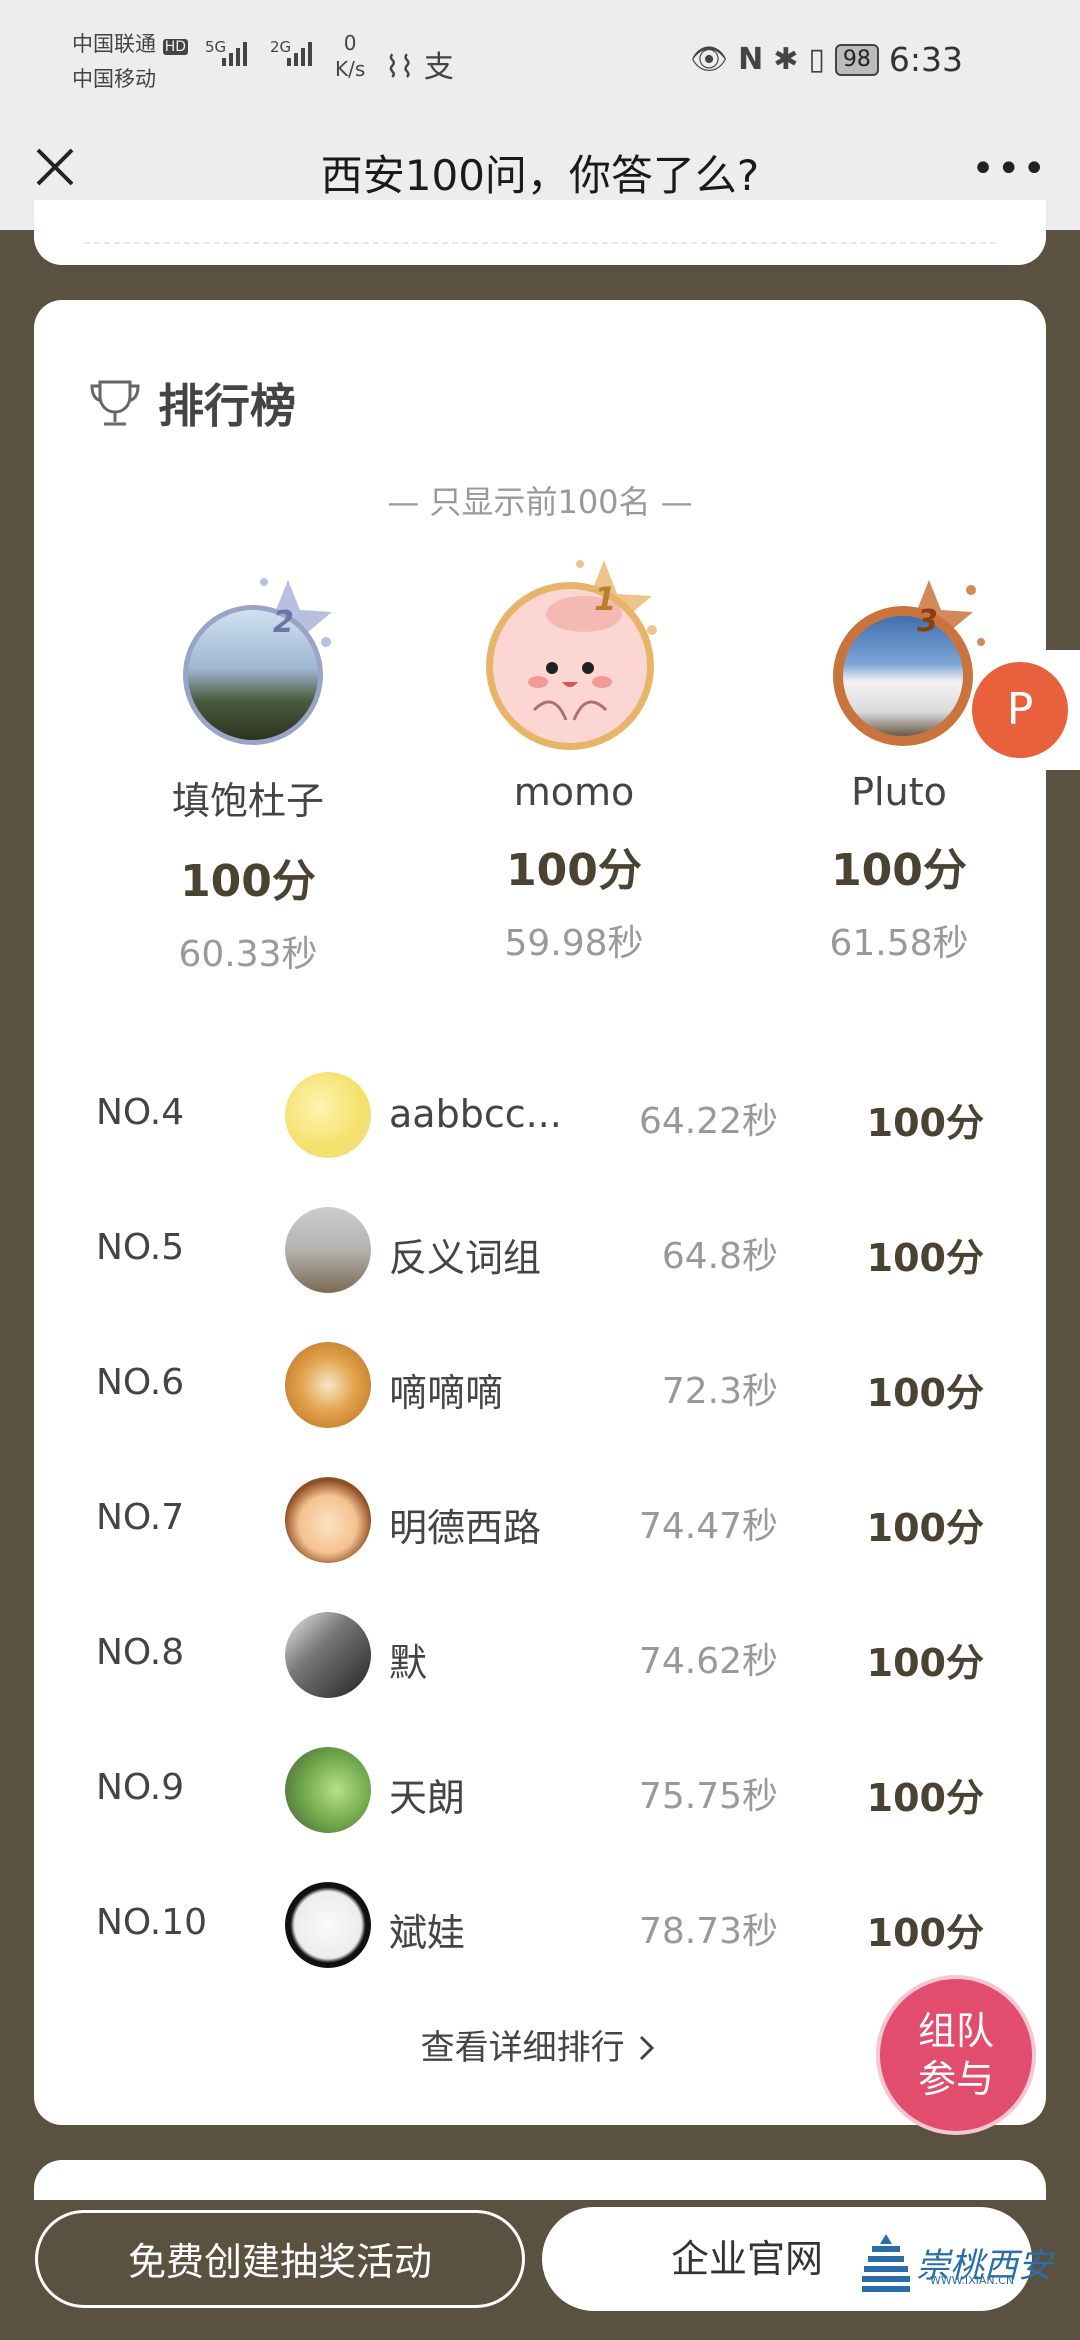 This screenshot has width=1080, height=2340. I want to click on podium-name: Pluto, so click(899, 792).